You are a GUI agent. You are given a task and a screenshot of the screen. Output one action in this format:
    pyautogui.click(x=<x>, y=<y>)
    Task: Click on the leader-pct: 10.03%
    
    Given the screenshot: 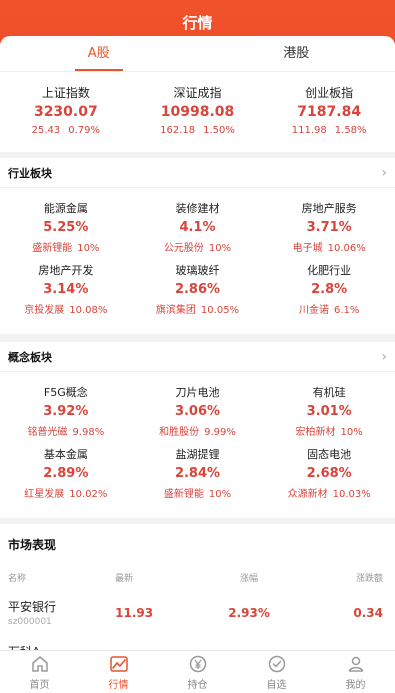 What is the action you would take?
    pyautogui.click(x=351, y=494)
    